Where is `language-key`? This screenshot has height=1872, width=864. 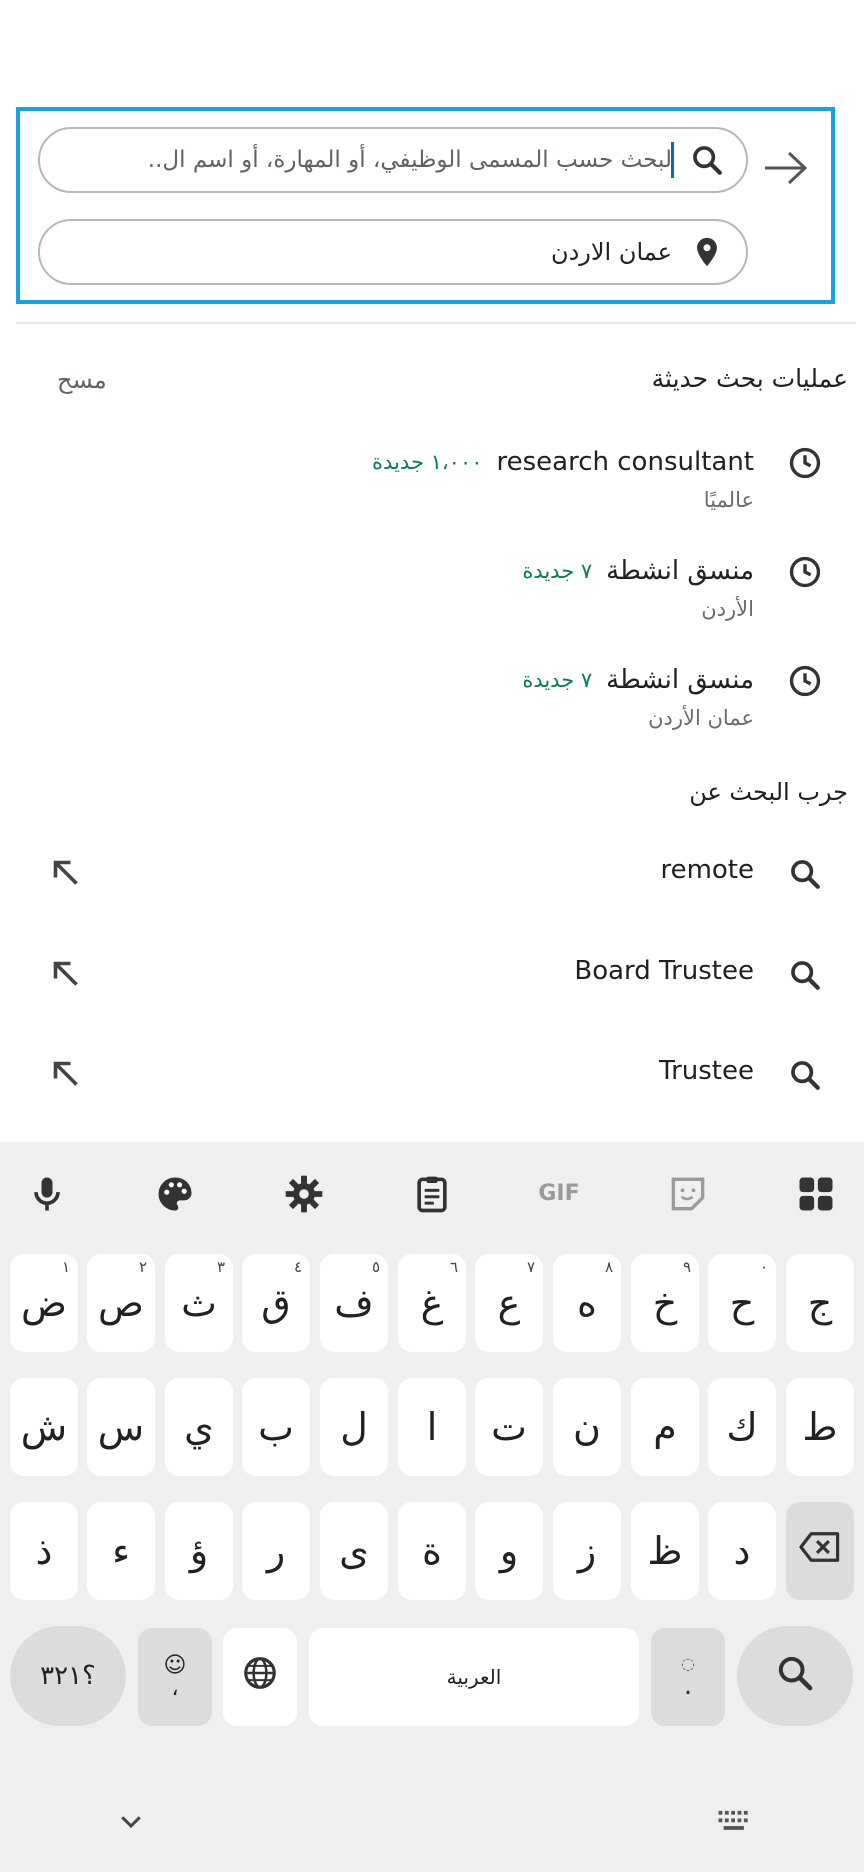 language-key is located at coordinates (260, 1677).